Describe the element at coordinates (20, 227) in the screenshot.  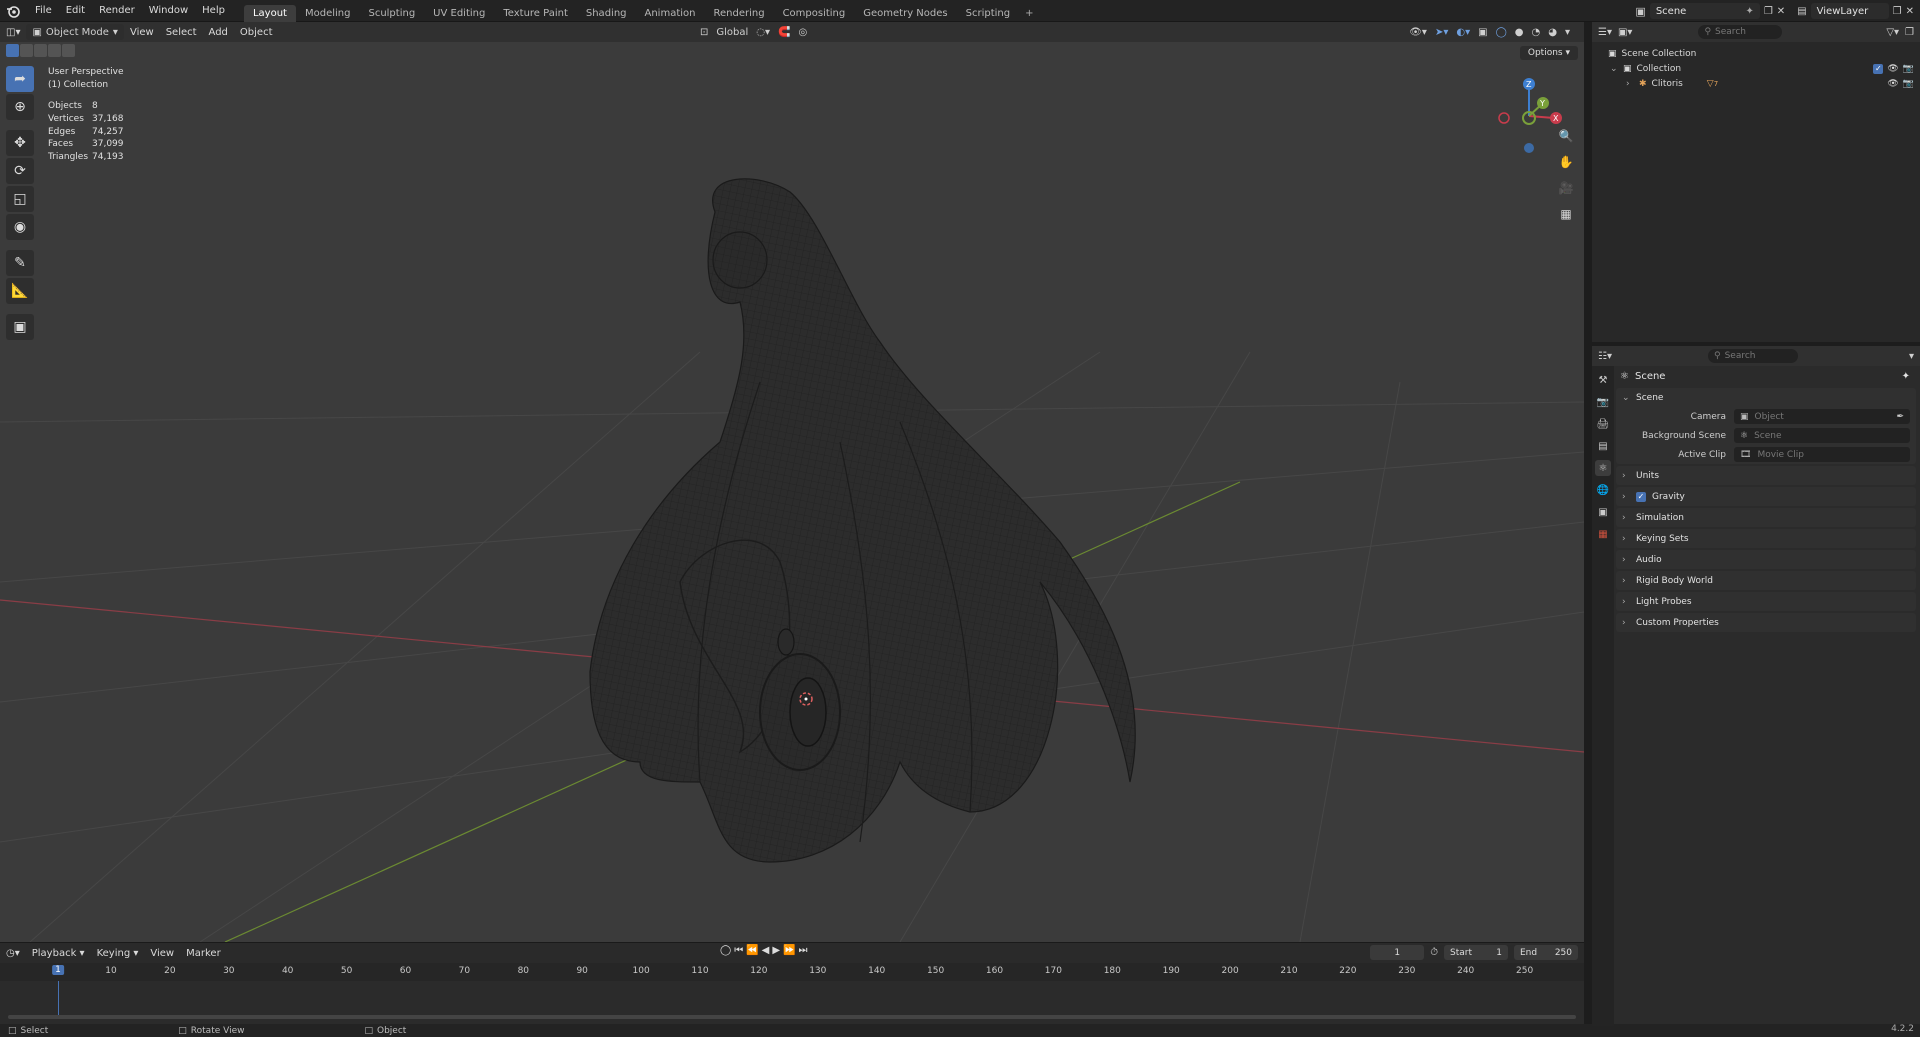
I see `transform-tool-icon: ◉` at that location.